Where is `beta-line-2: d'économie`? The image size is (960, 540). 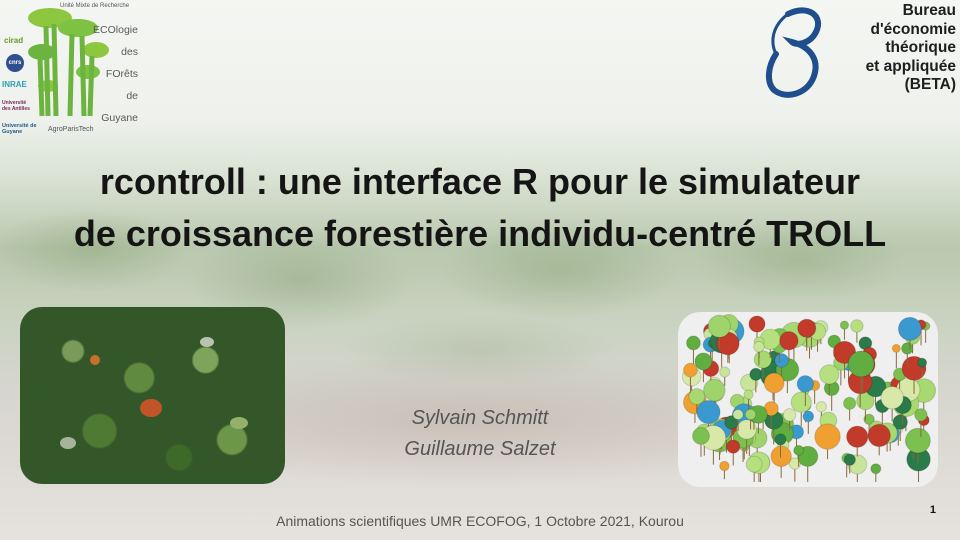
beta-line-2: d'économie is located at coordinates (913, 29).